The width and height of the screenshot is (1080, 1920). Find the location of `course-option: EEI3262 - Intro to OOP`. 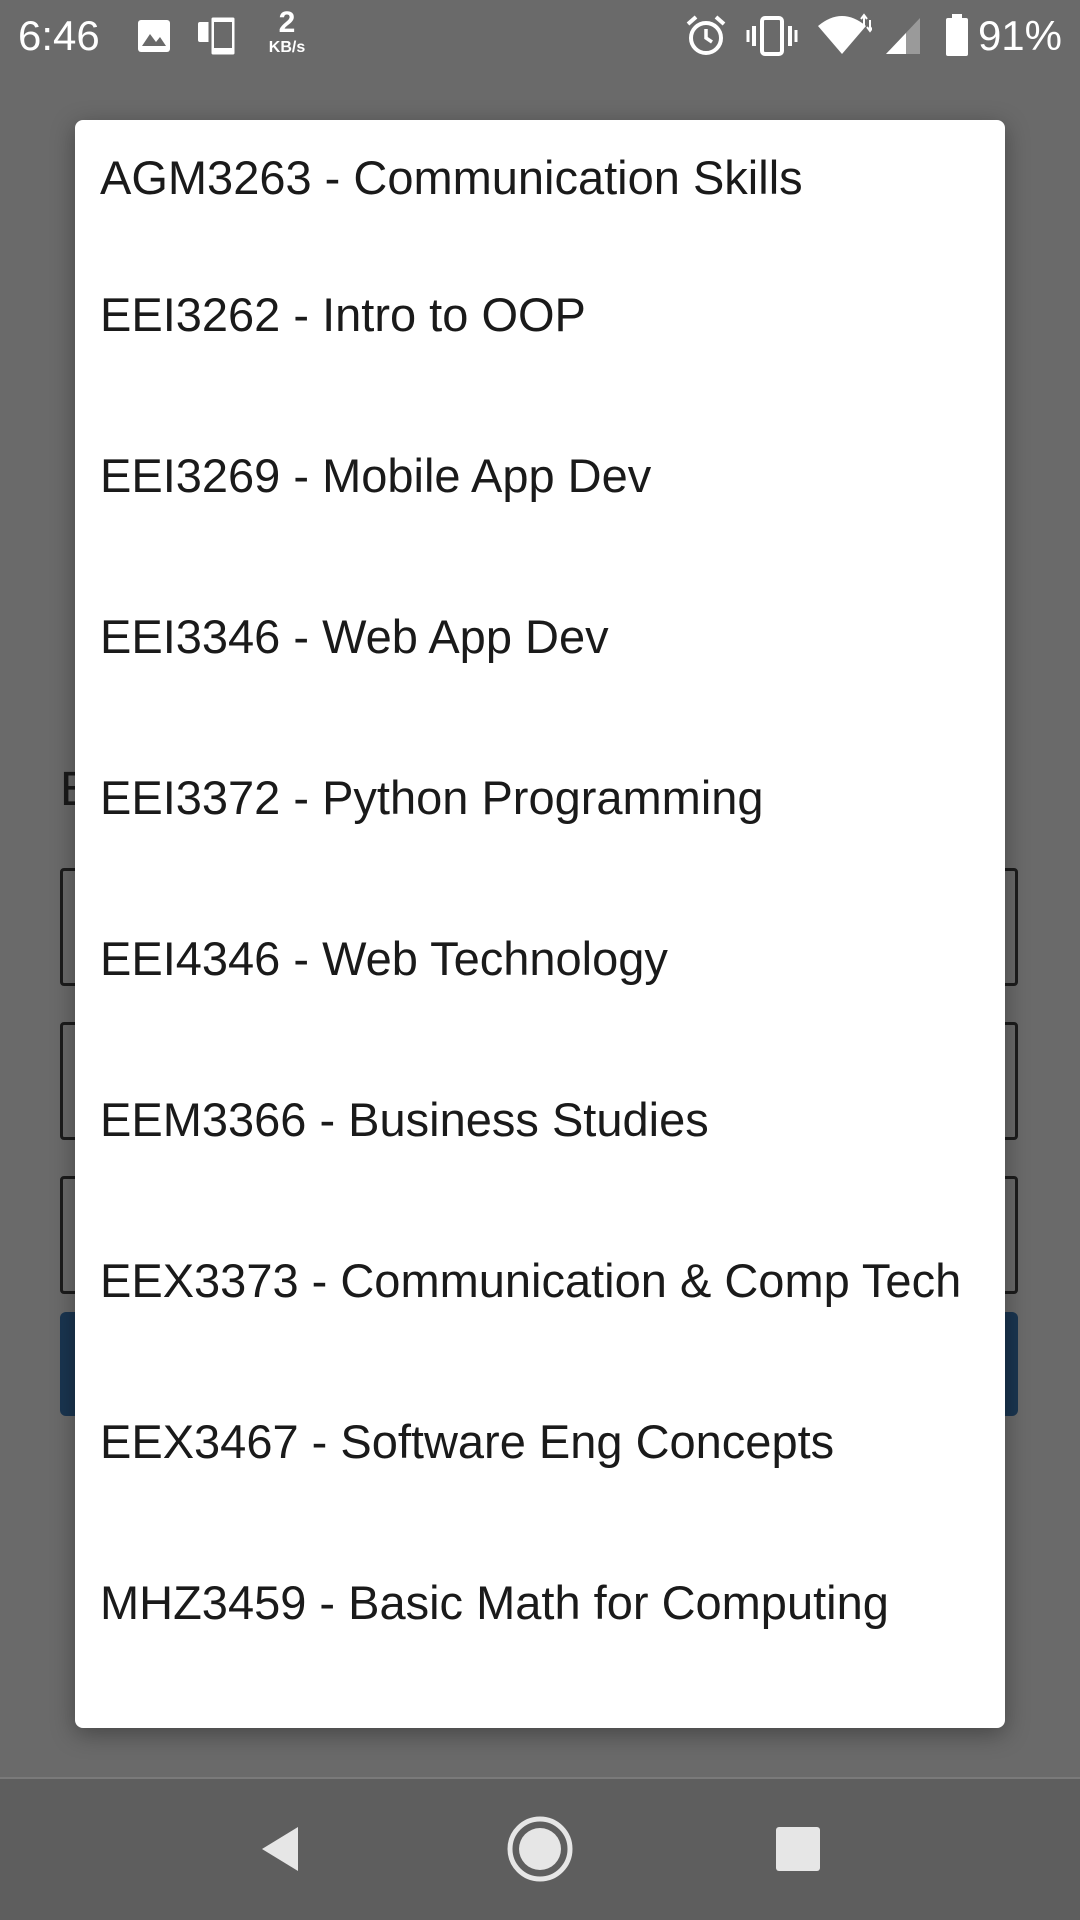

course-option: EEI3262 - Intro to OOP is located at coordinates (540, 314).